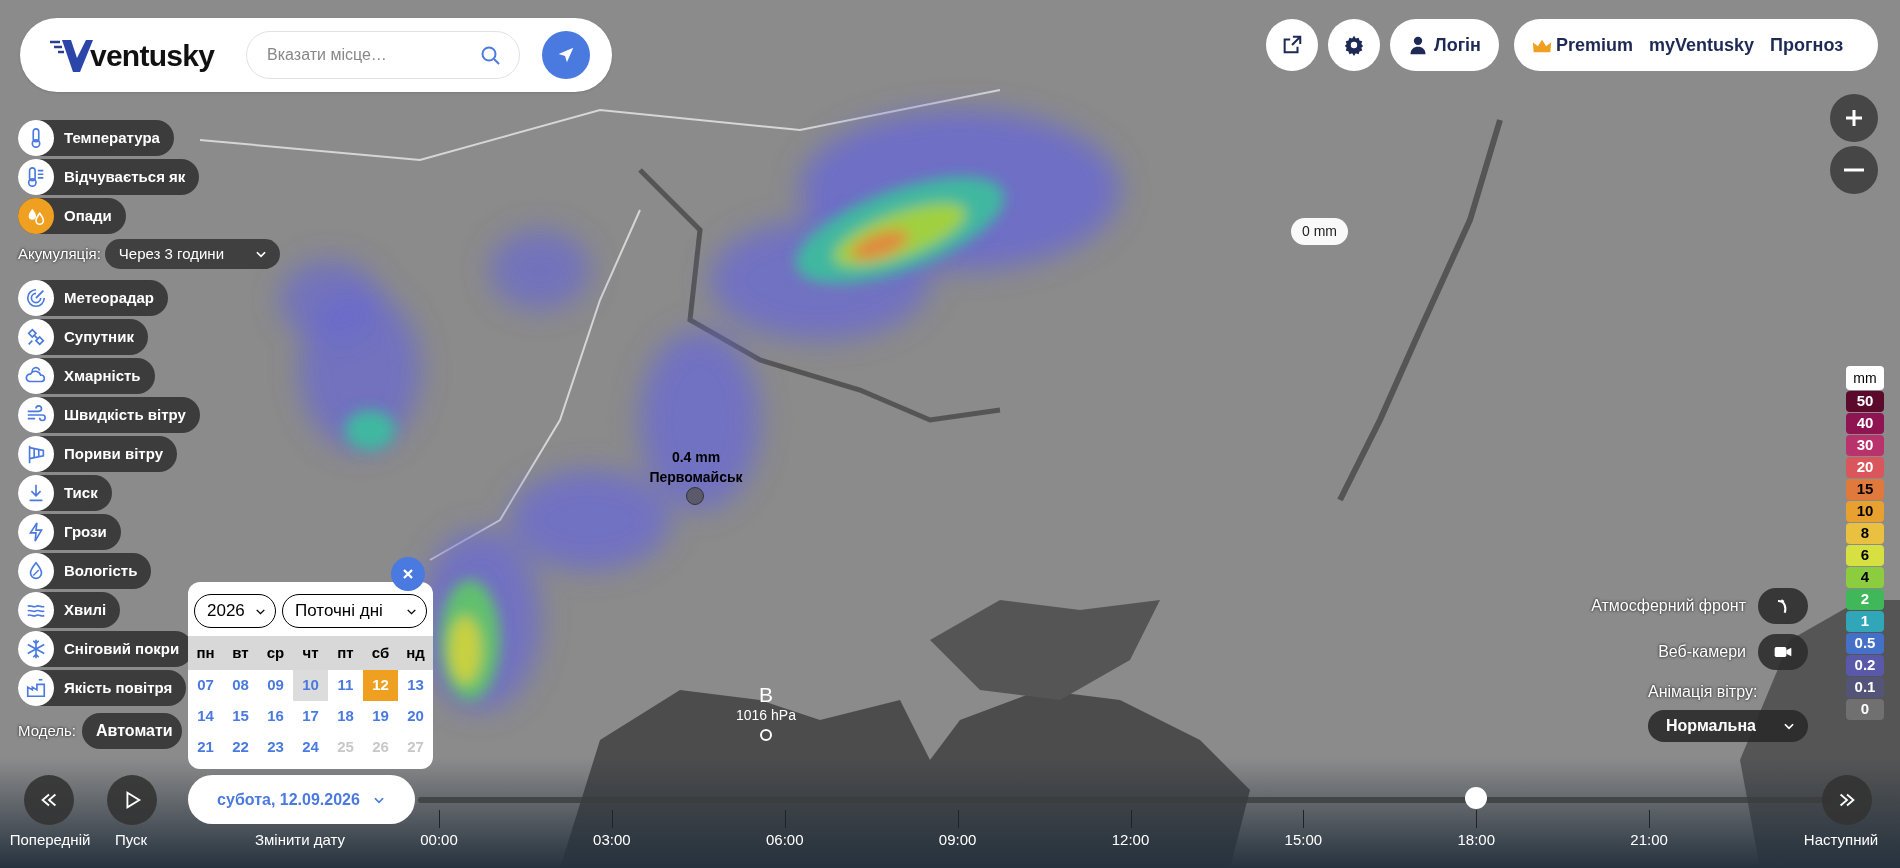 This screenshot has height=868, width=1900. I want to click on time-label: 09:00, so click(957, 840).